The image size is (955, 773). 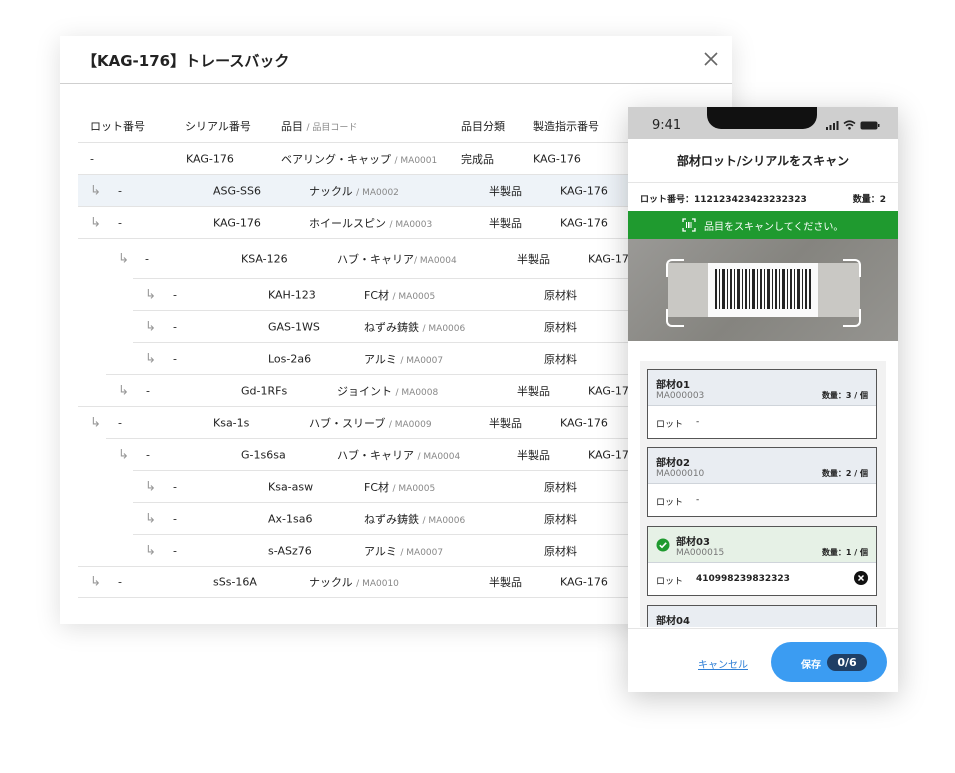 I want to click on item-name: アルミ, so click(x=380, y=551).